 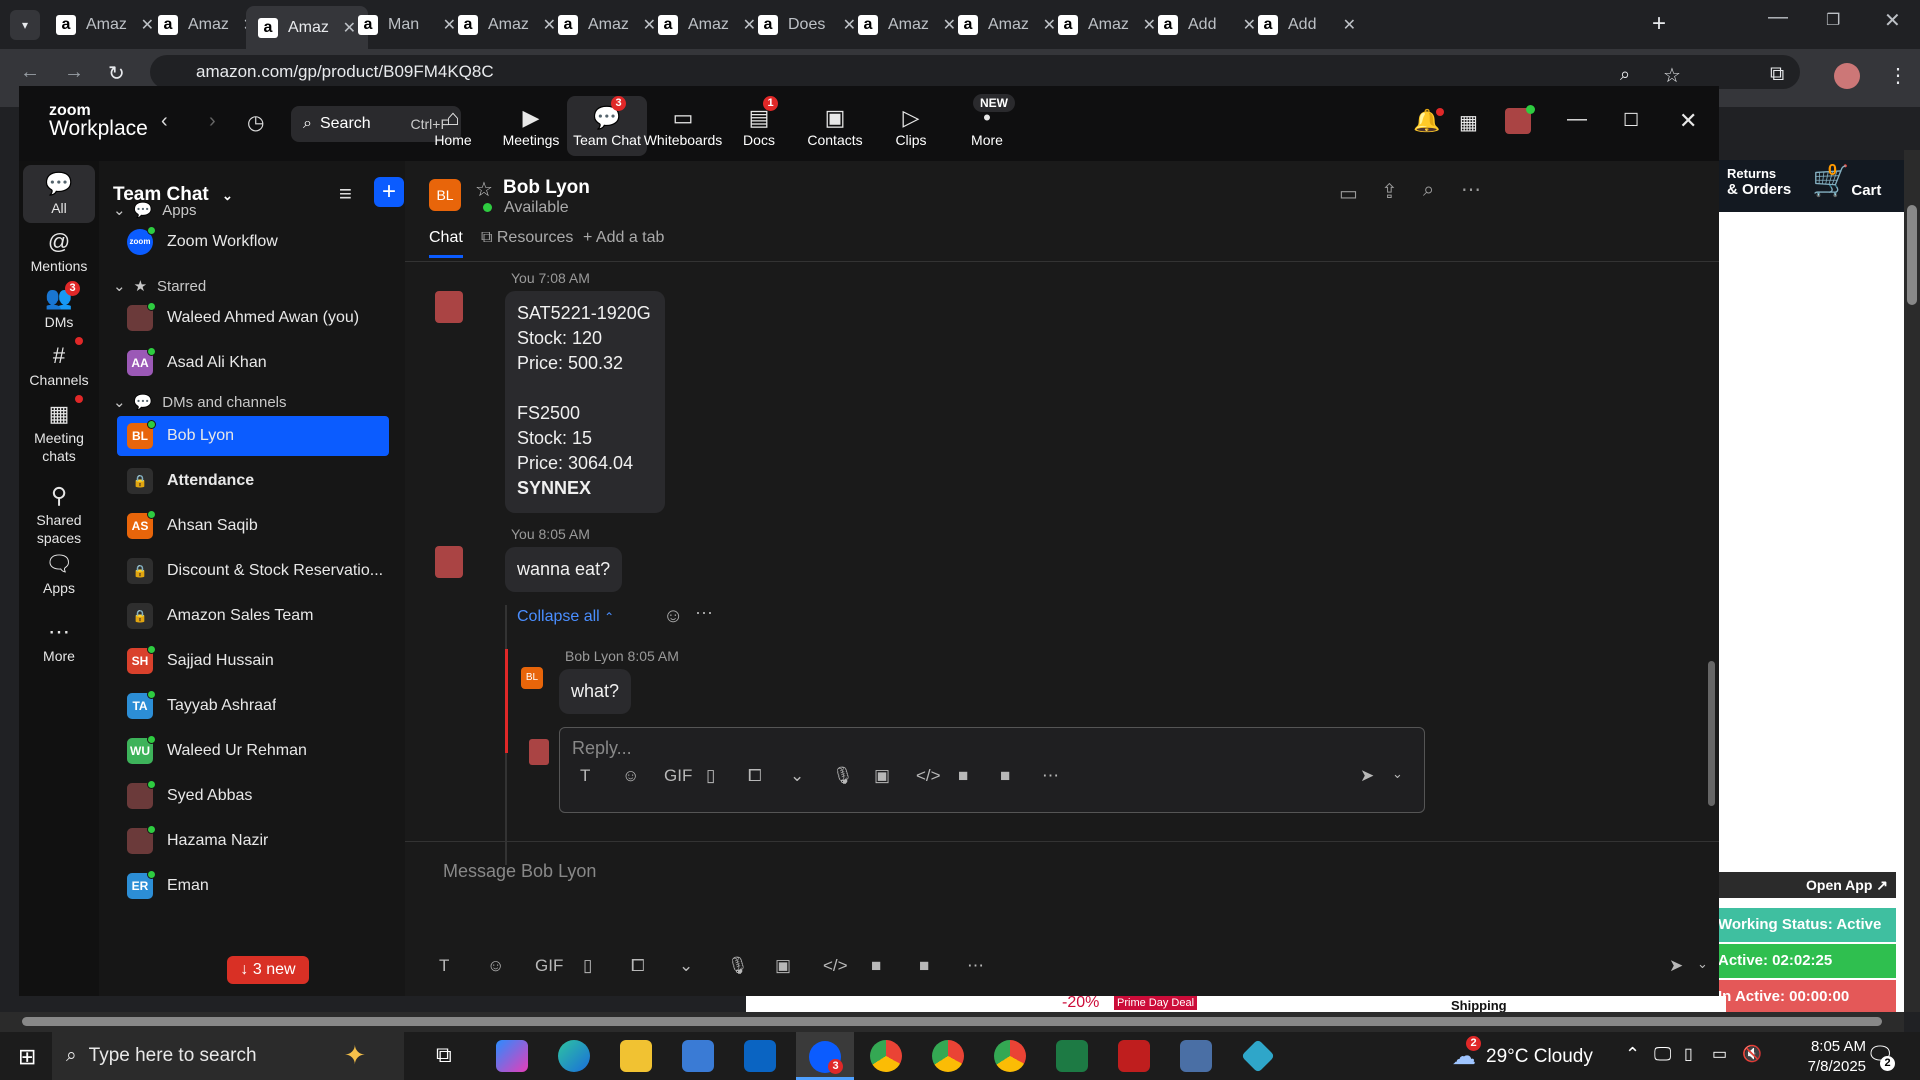 I want to click on sidebar-item: TA Tayyab Ashraaf, so click(x=253, y=706).